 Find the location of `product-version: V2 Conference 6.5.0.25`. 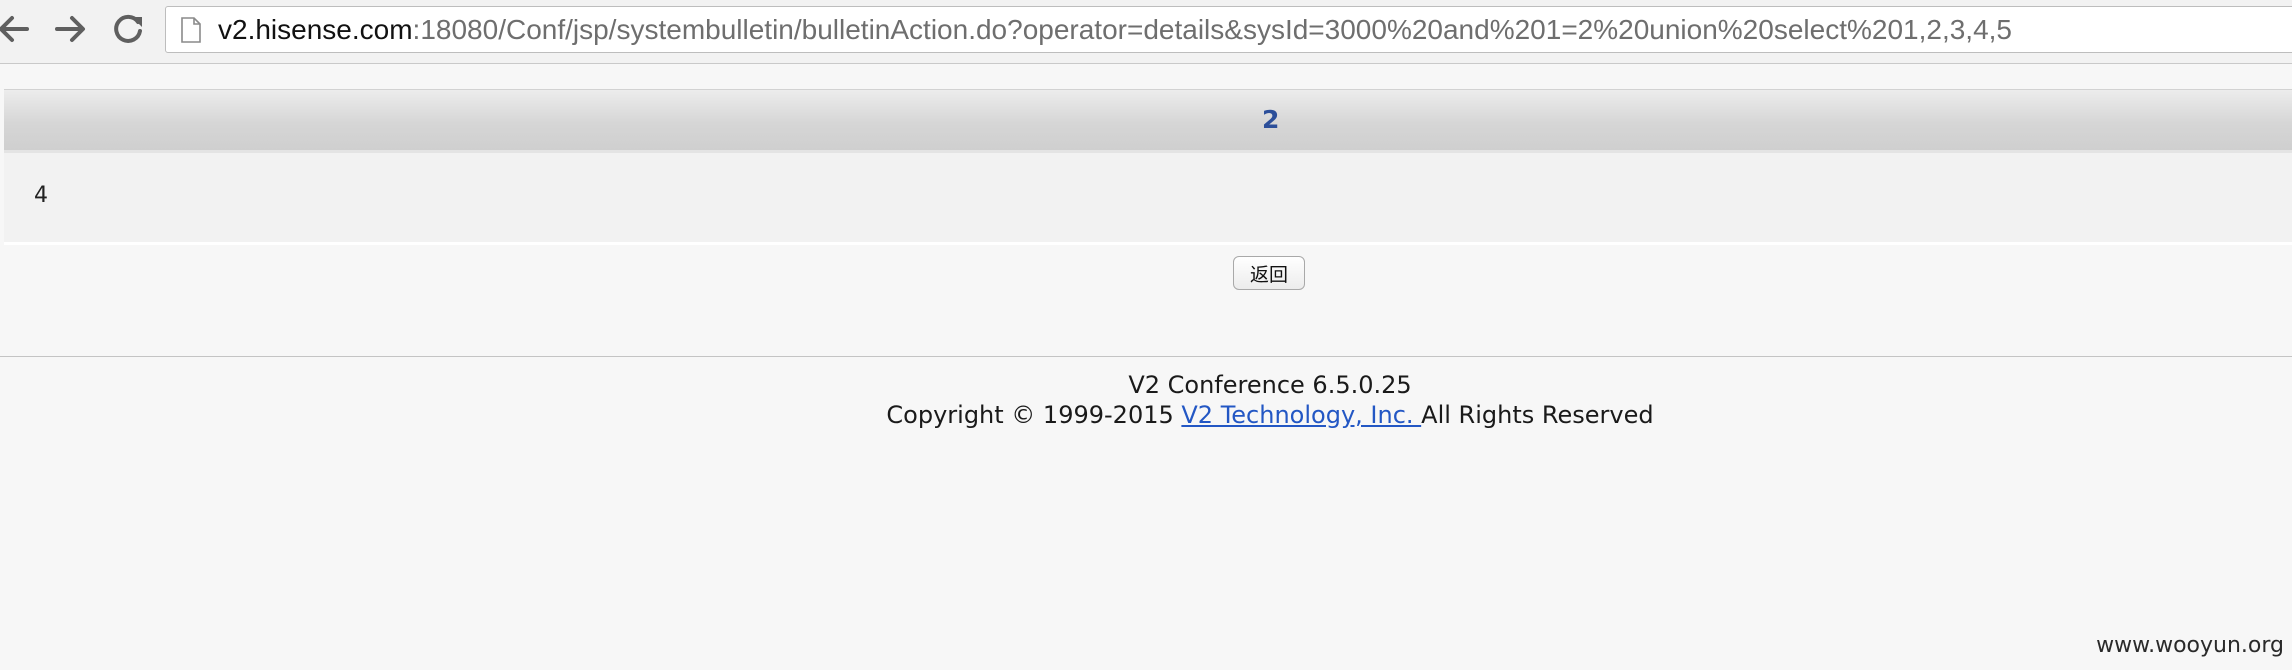

product-version: V2 Conference 6.5.0.25 is located at coordinates (1270, 385).